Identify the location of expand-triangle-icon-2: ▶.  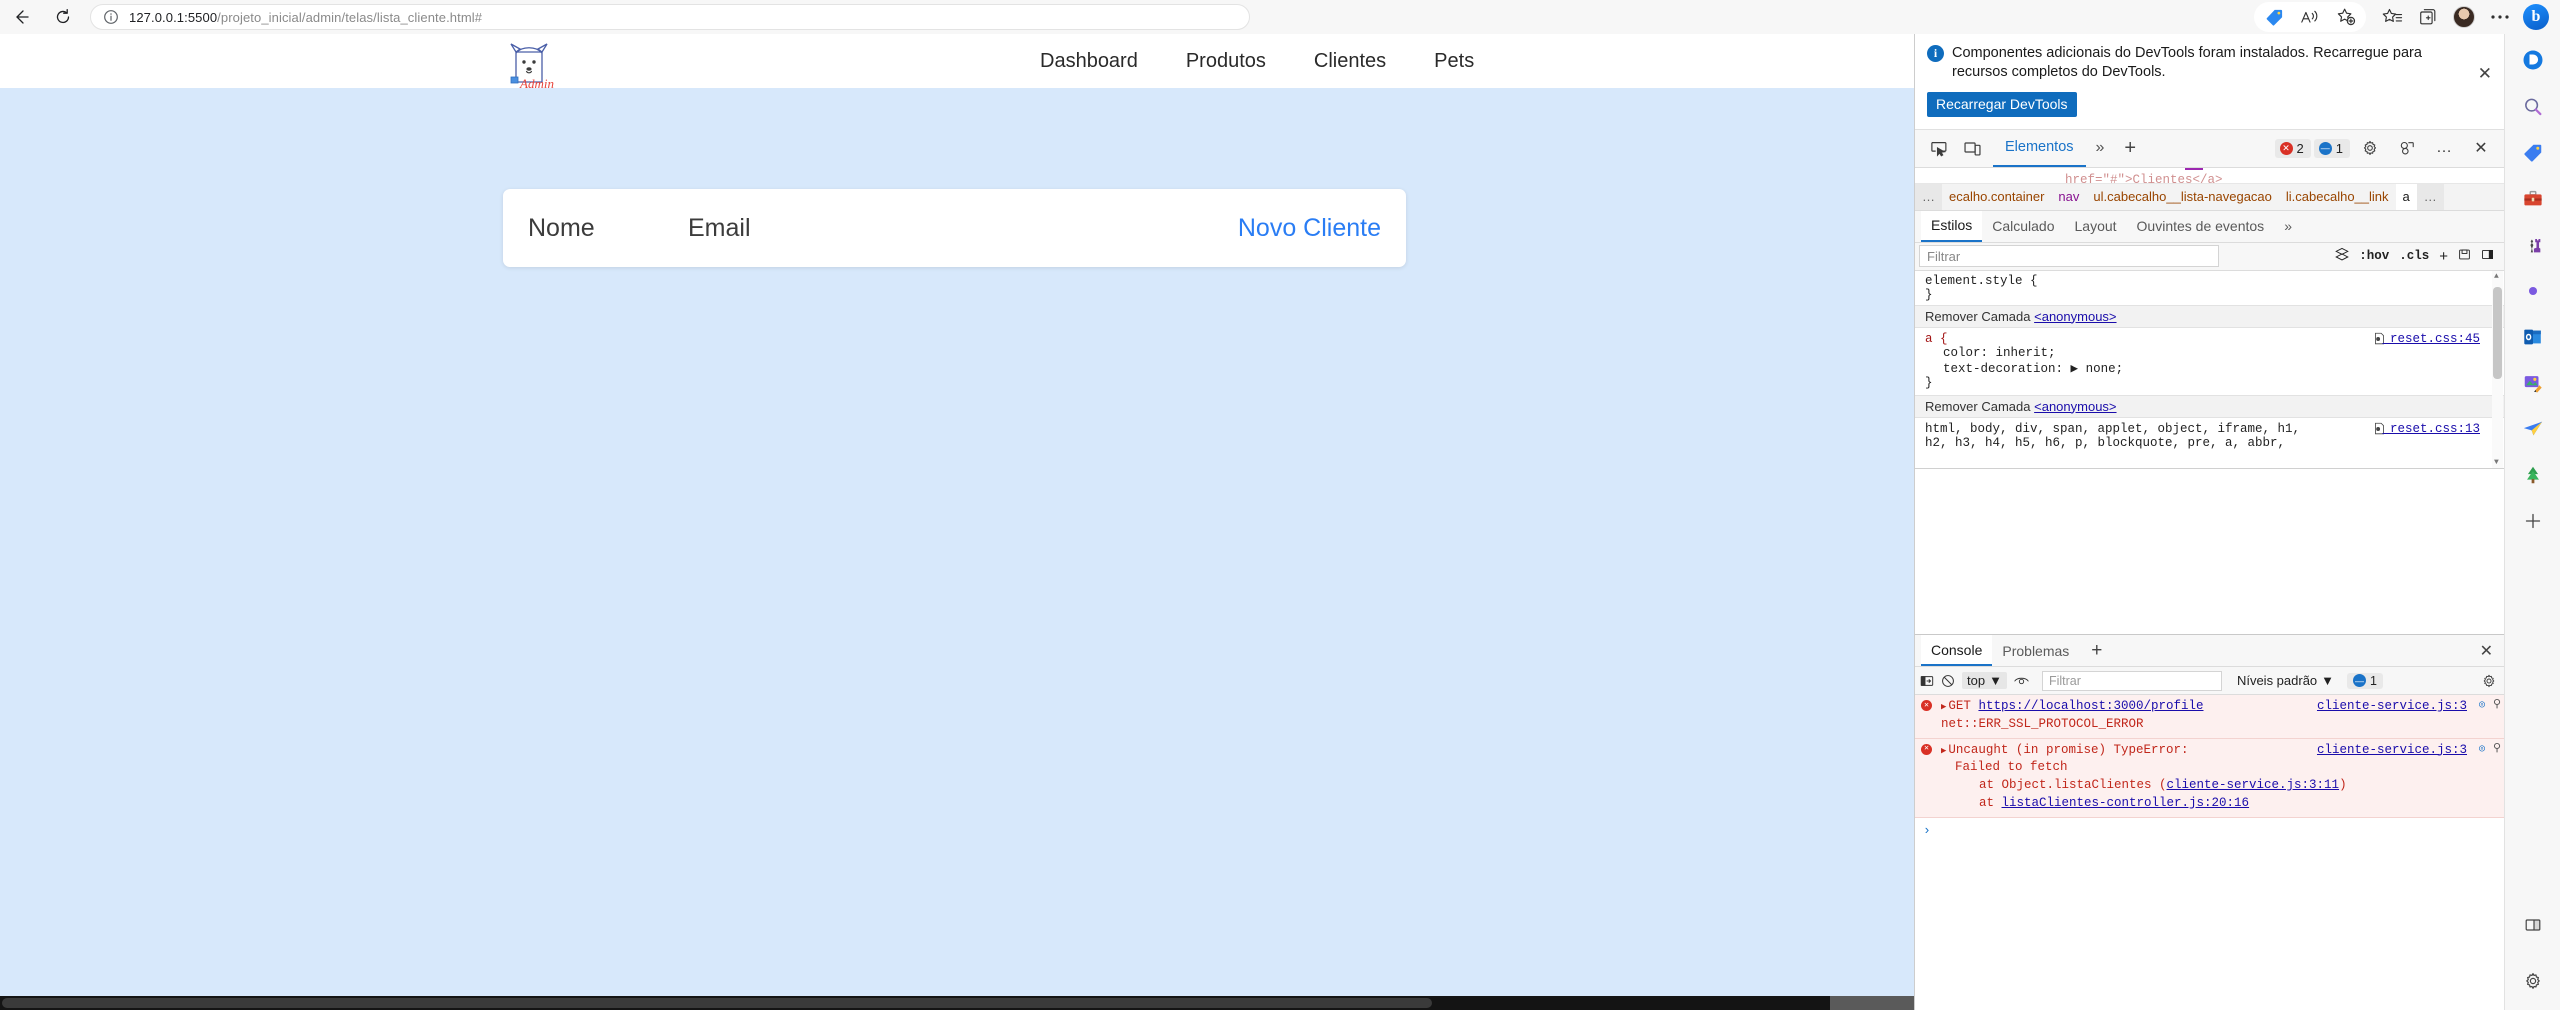
(1943, 751).